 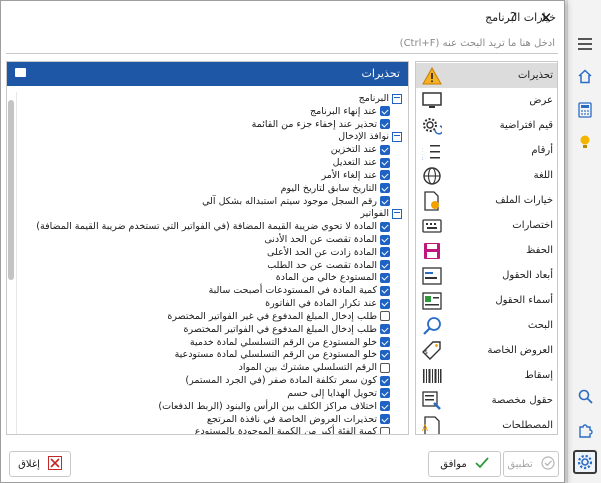 What do you see at coordinates (486, 350) in the screenshot?
I see `category-item-special-offers: العروض الخاصة $` at bounding box center [486, 350].